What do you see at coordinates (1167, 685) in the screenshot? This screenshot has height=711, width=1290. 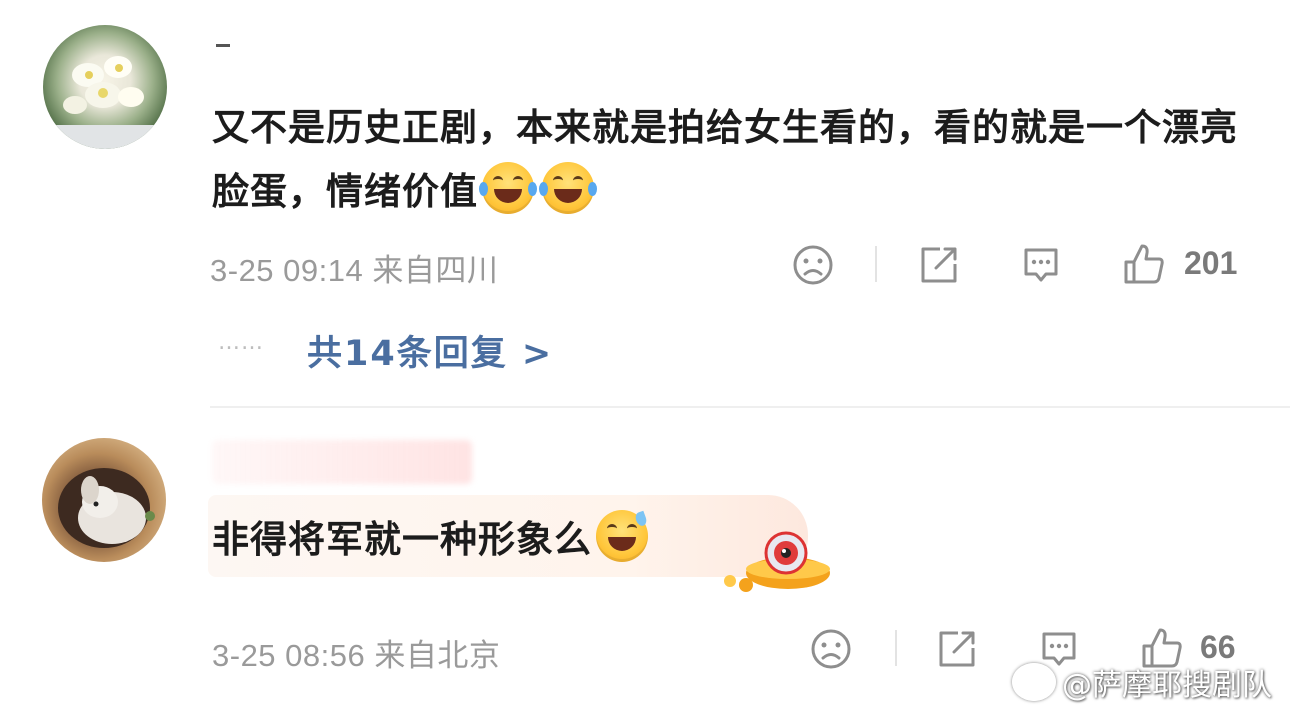 I see `watermark-text: @萨摩耶搜剧队` at bounding box center [1167, 685].